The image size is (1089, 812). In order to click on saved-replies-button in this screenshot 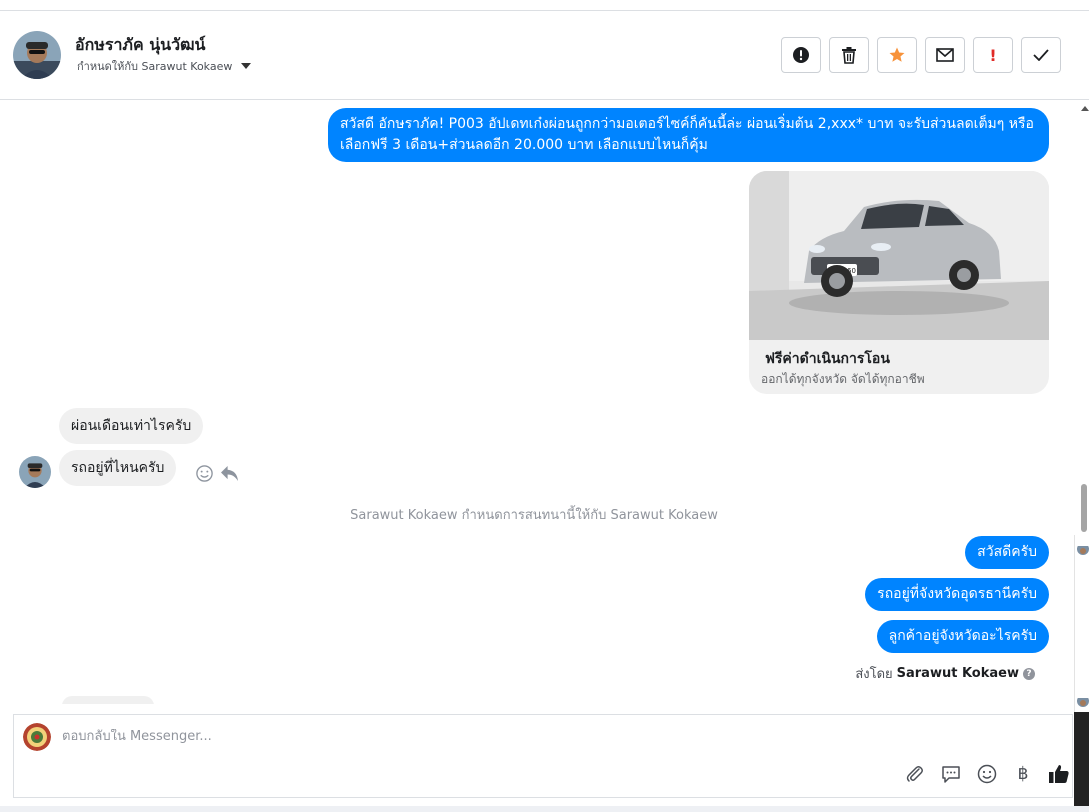, I will do `click(951, 774)`.